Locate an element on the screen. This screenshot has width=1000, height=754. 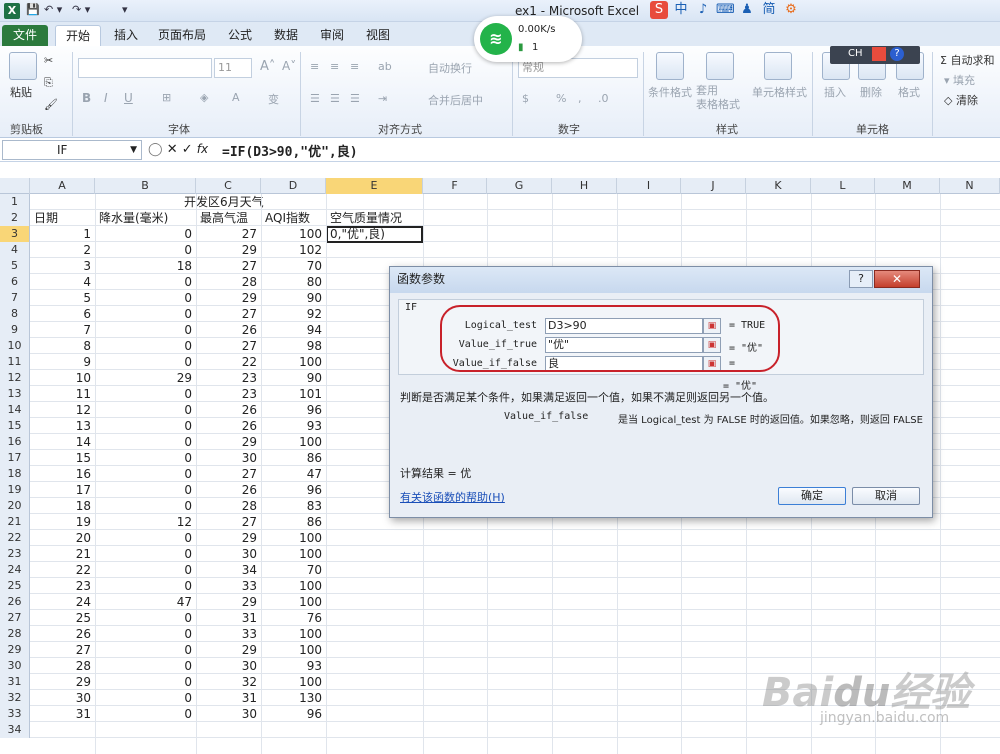
redo-icon: ↷ ▾ is located at coordinates (81, 11).